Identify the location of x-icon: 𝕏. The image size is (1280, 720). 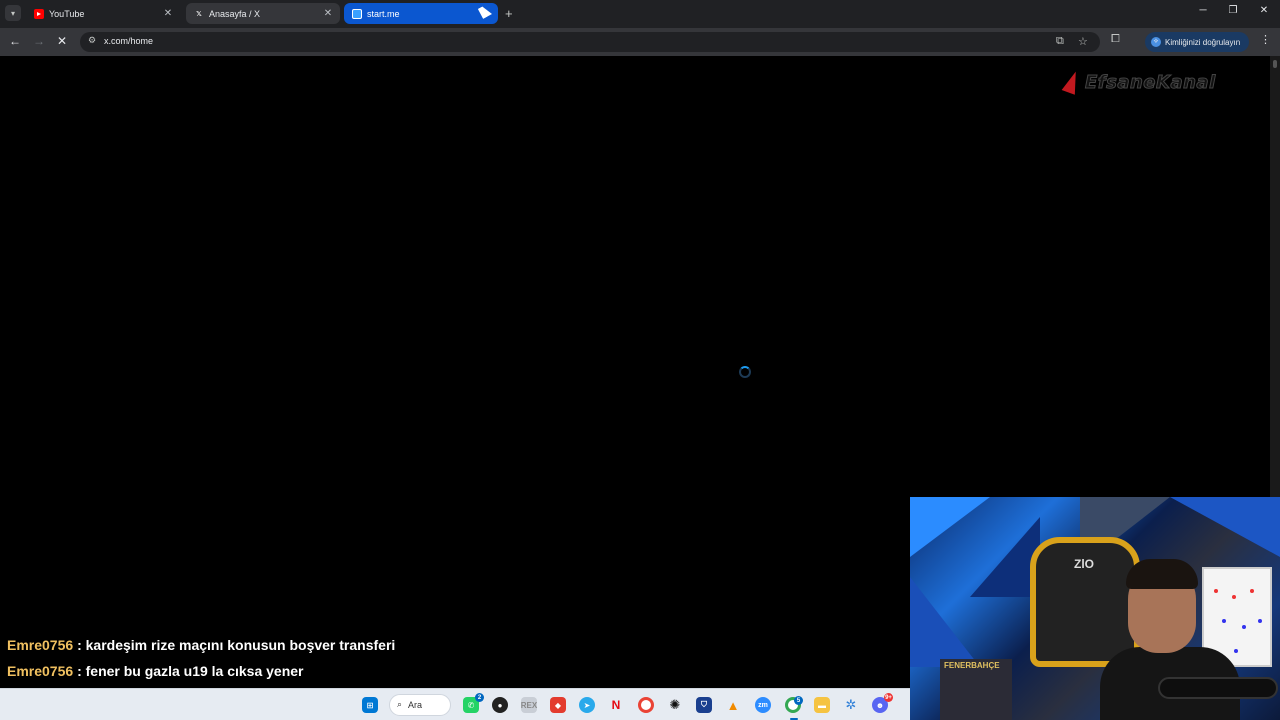
(199, 14).